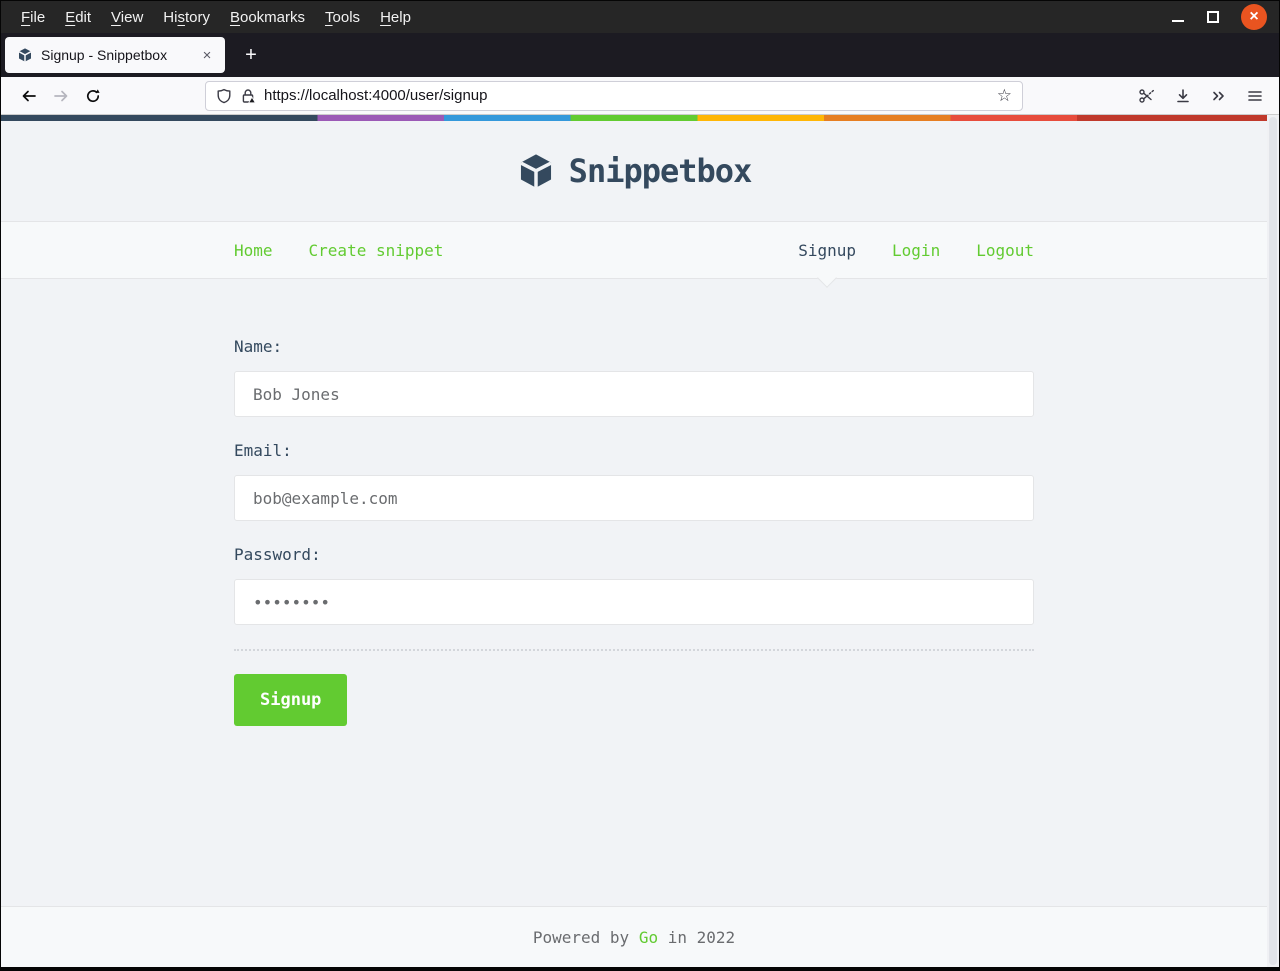 The width and height of the screenshot is (1280, 971). What do you see at coordinates (660, 171) in the screenshot?
I see `page-title: Snippetbox` at bounding box center [660, 171].